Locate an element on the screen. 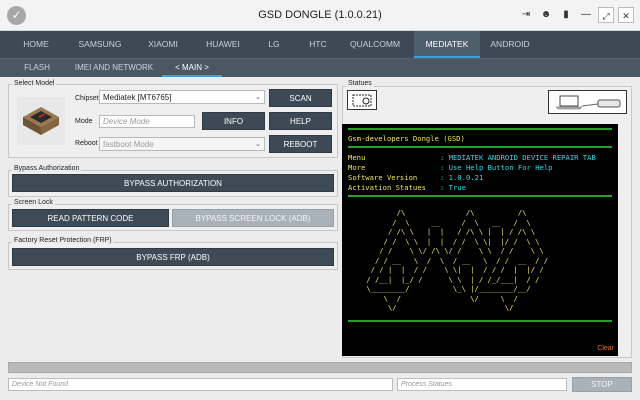 Image resolution: width=640 pixels, height=400 pixels. subtab-flash: FLASH is located at coordinates (37, 68).